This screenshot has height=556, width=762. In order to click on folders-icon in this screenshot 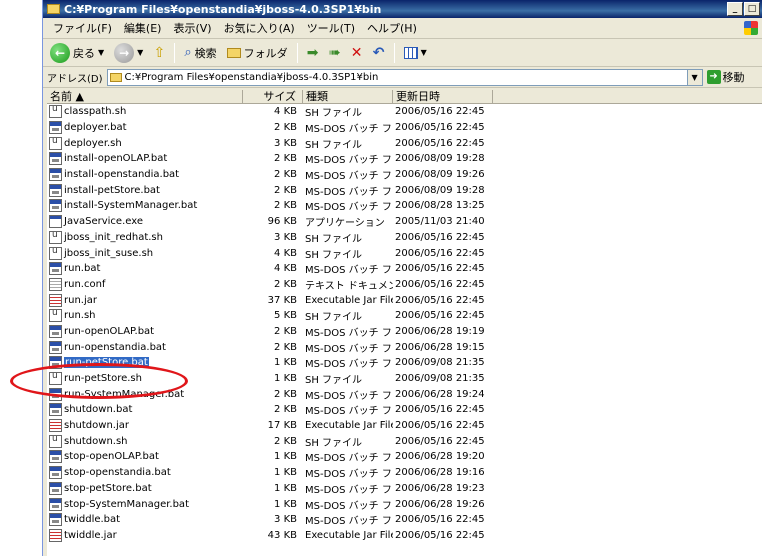, I will do `click(233, 52)`.